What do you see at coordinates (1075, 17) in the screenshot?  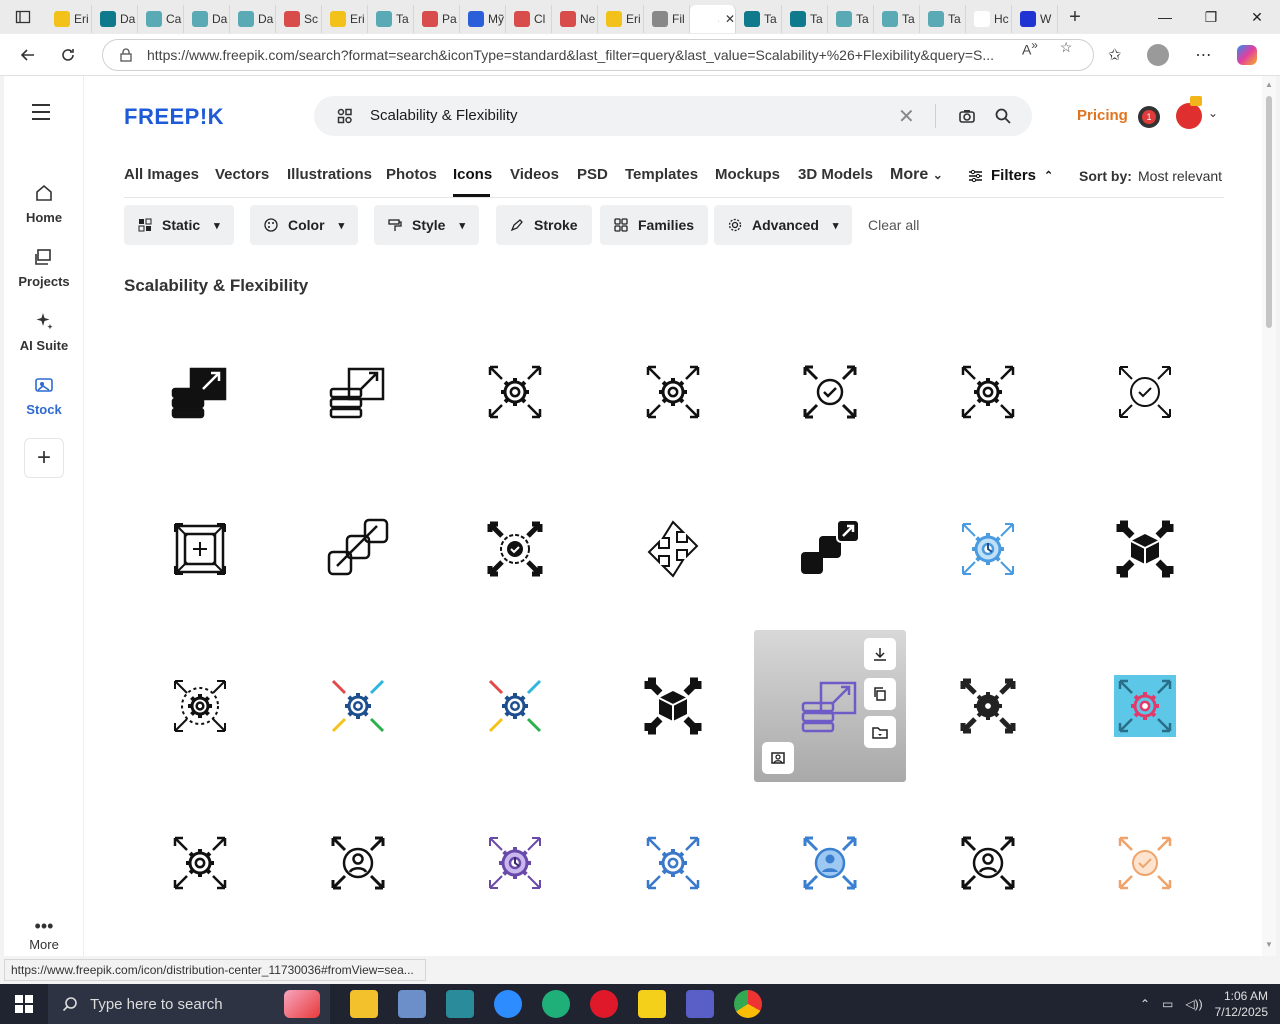 I see `new-tab-button: +` at bounding box center [1075, 17].